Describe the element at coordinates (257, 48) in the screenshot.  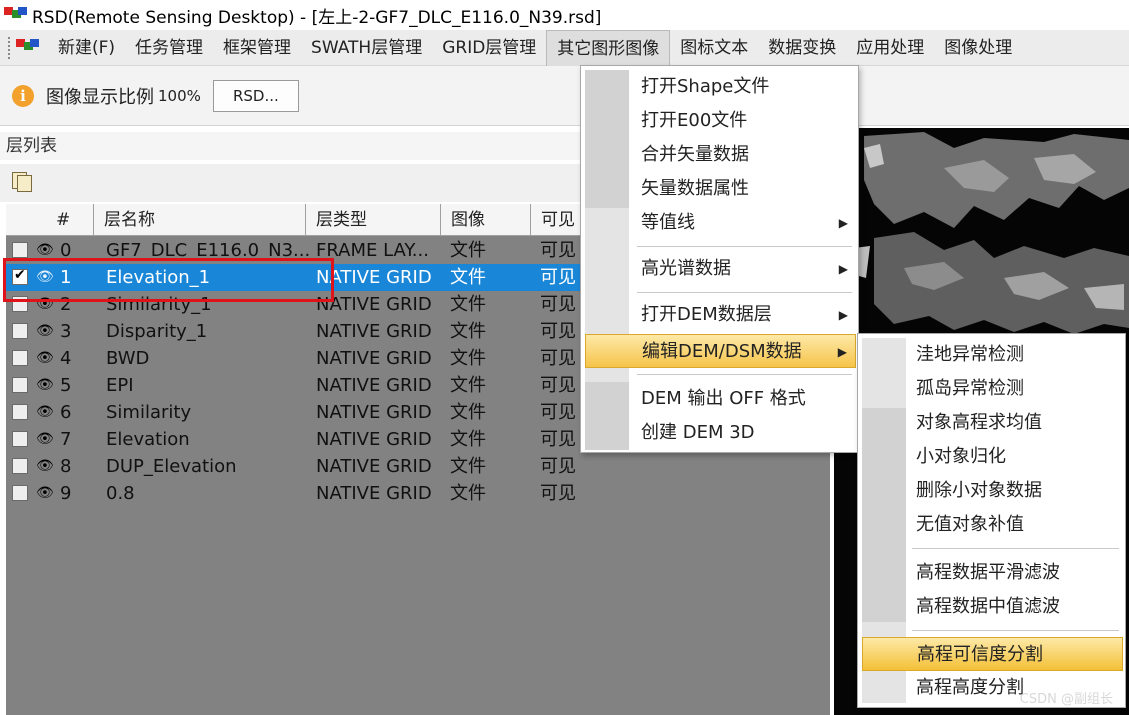
I see `menu-frame-management: 框架管理` at that location.